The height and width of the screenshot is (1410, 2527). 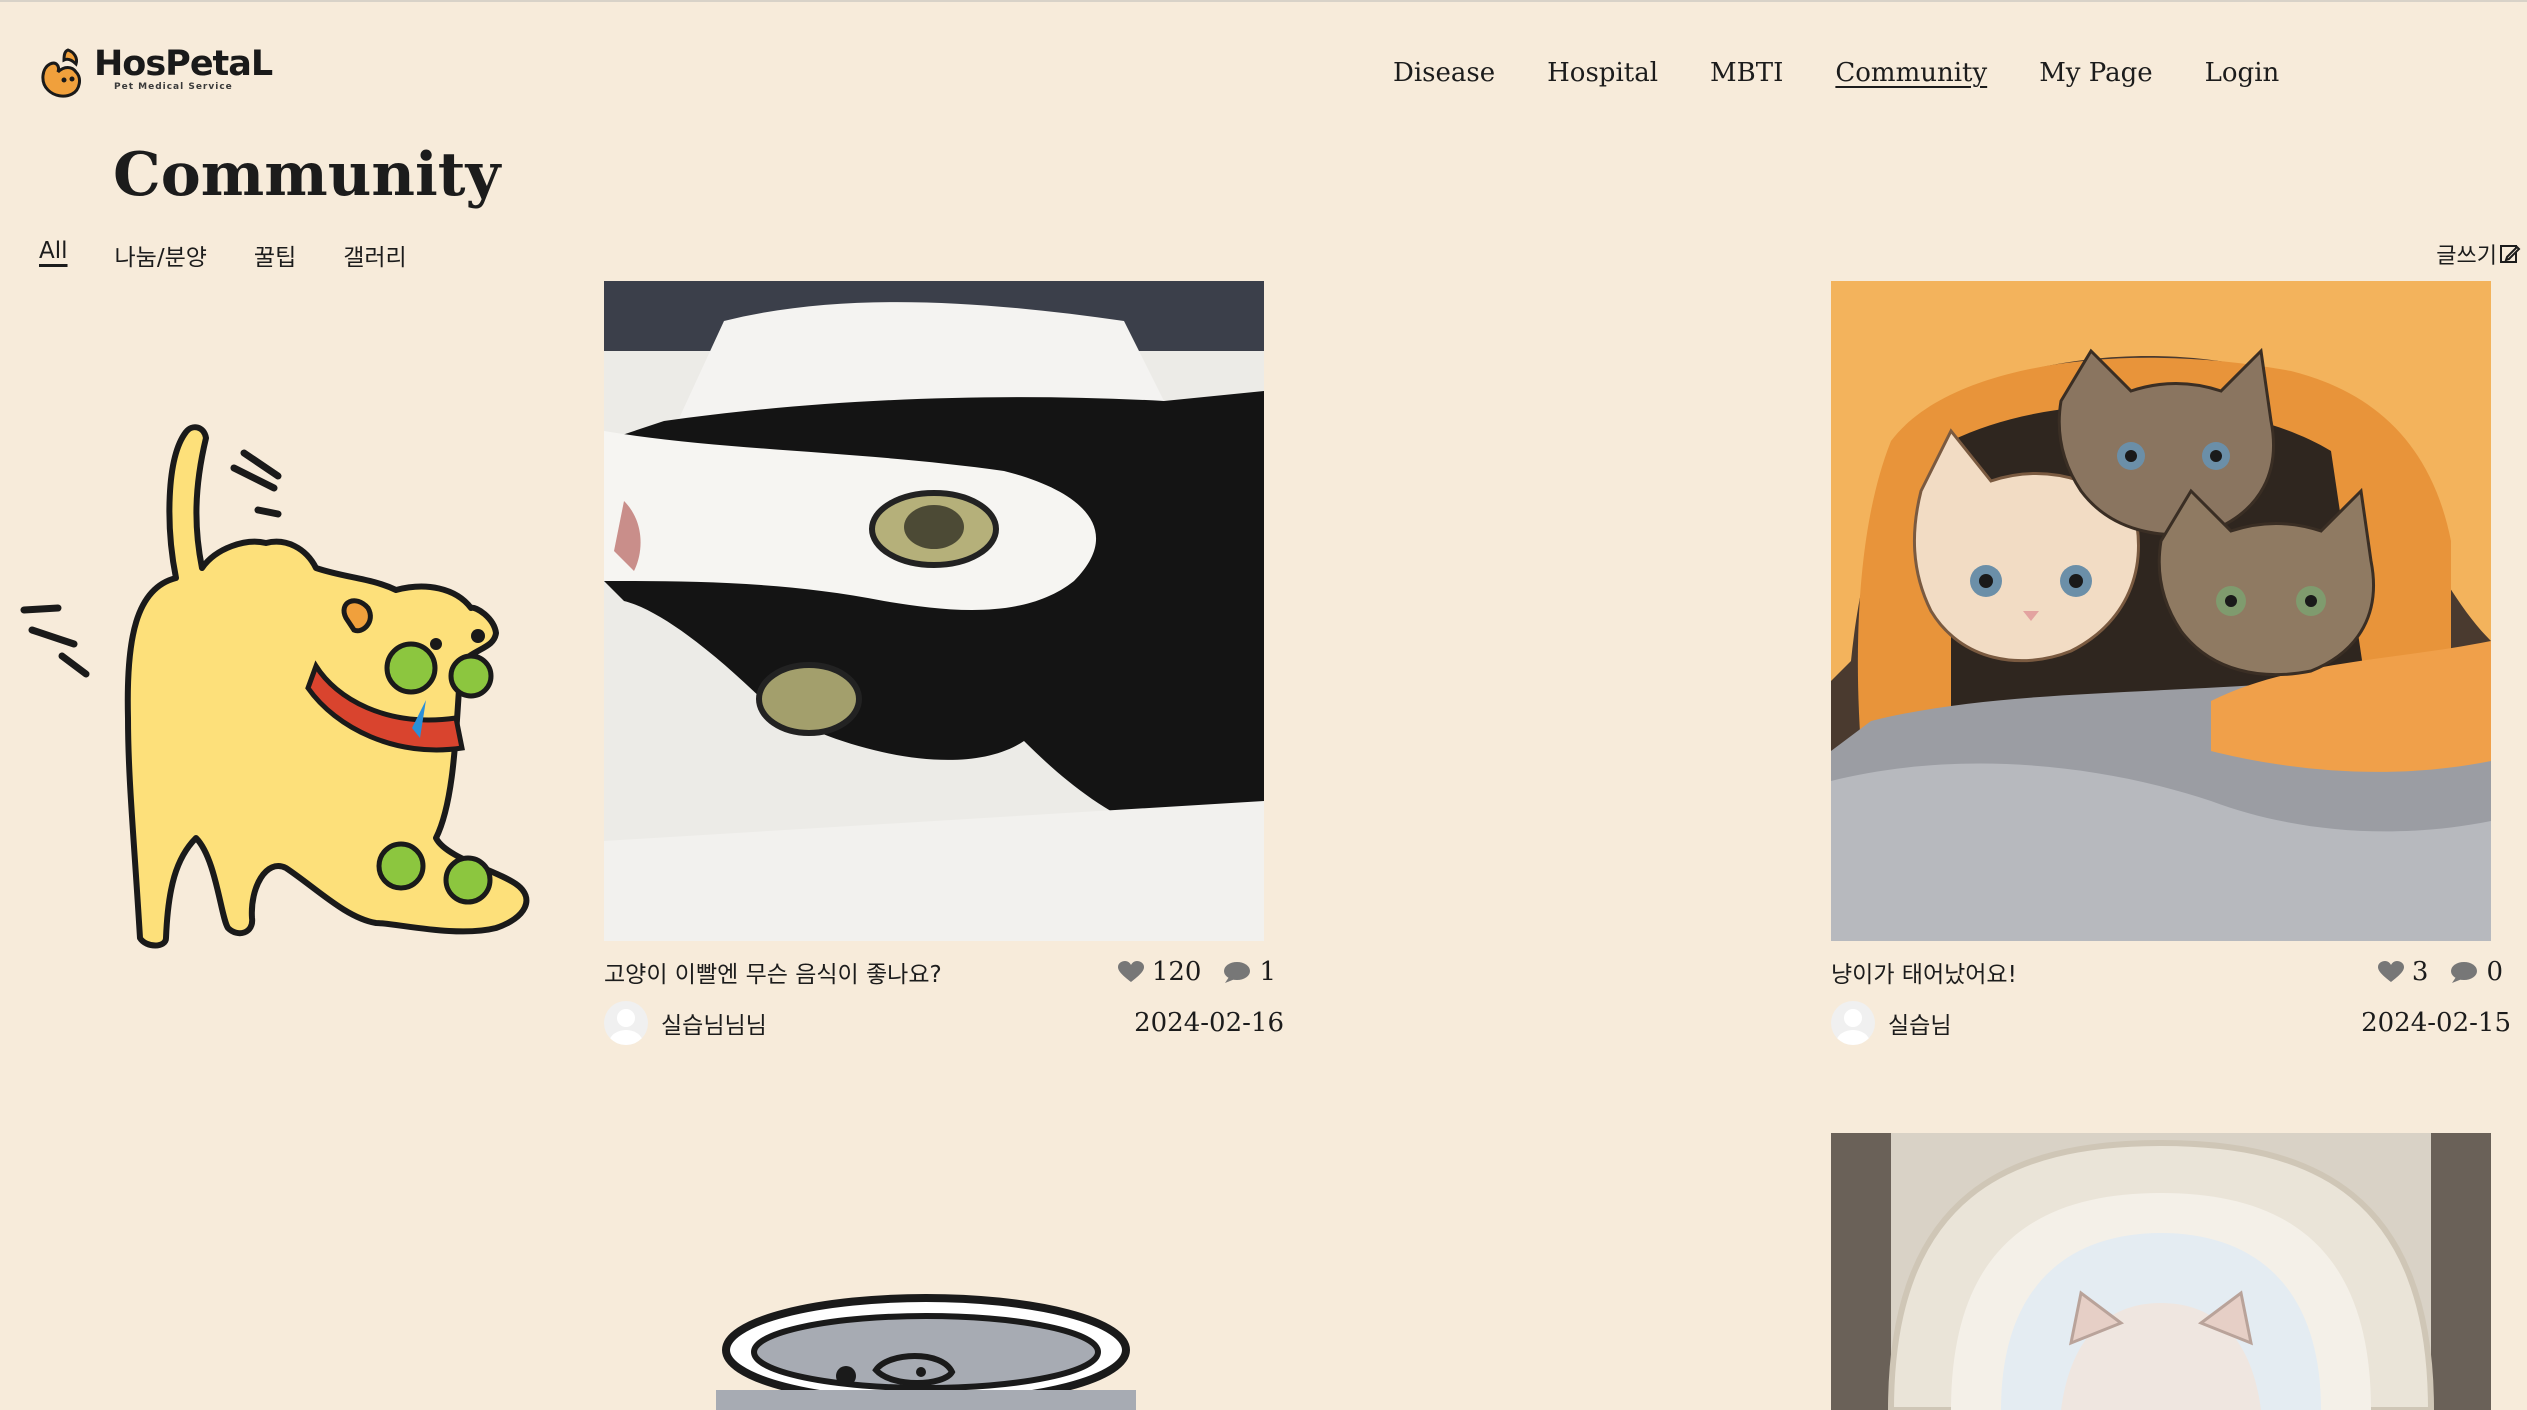 What do you see at coordinates (173, 87) in the screenshot?
I see `brand-tagline: Pet Medical Service` at bounding box center [173, 87].